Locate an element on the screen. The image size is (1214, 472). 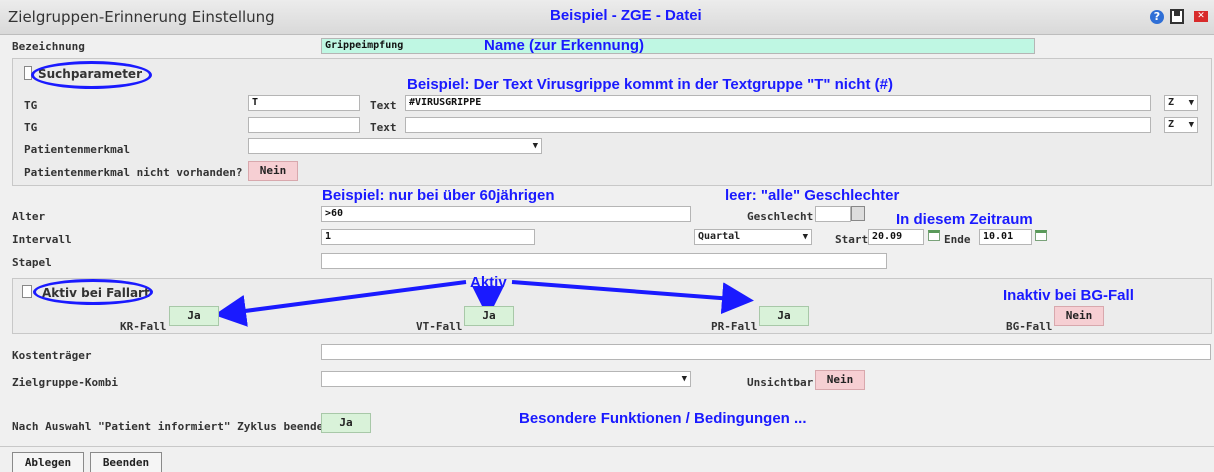
fallart-pr-label: PR-Fall is located at coordinates (734, 326).